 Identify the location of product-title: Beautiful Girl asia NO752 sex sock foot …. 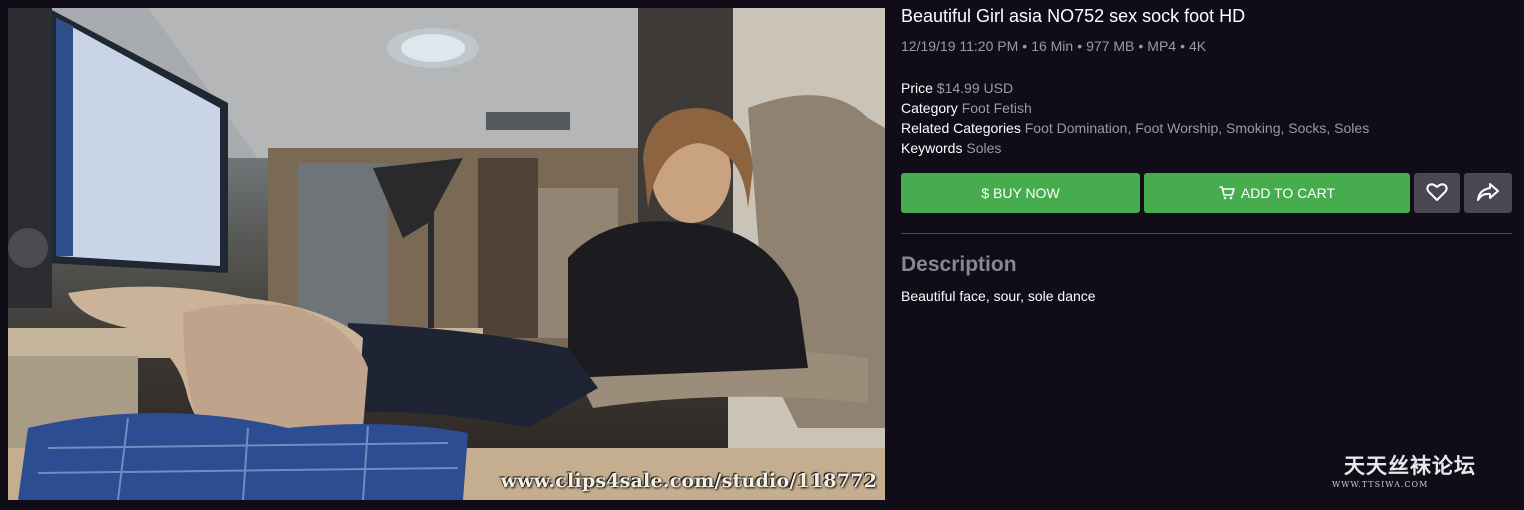
(1073, 16).